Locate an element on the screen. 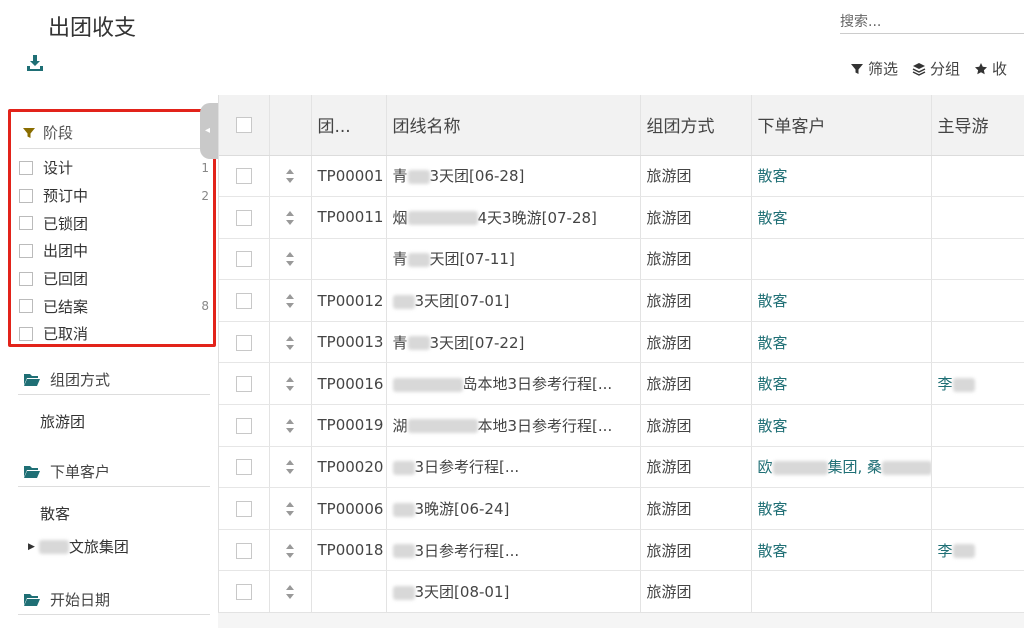 The height and width of the screenshot is (628, 1024). group-item-expandable: ▶ 文旅集团 is located at coordinates (114, 546).